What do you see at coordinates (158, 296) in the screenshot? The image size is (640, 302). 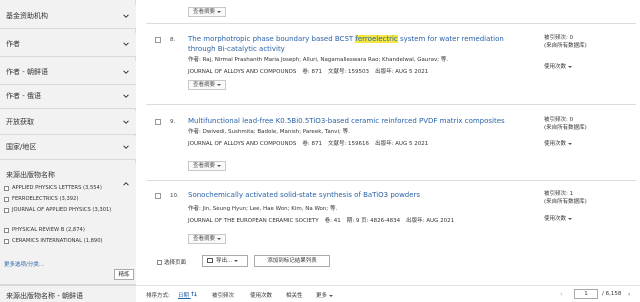 I see `sort-label: 排序方式:` at bounding box center [158, 296].